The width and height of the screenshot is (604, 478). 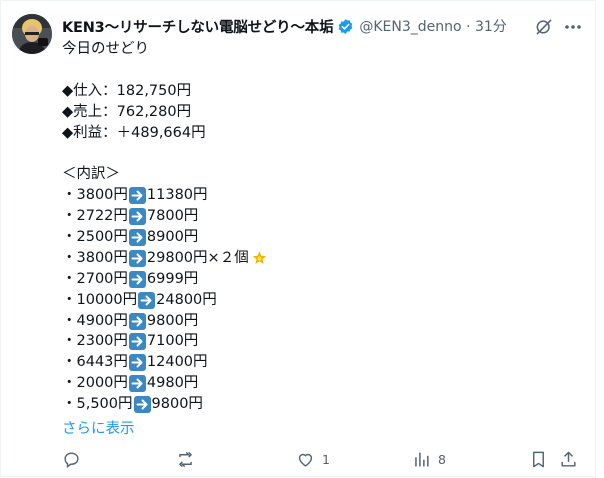 I want to click on more-options-icon, so click(x=573, y=27).